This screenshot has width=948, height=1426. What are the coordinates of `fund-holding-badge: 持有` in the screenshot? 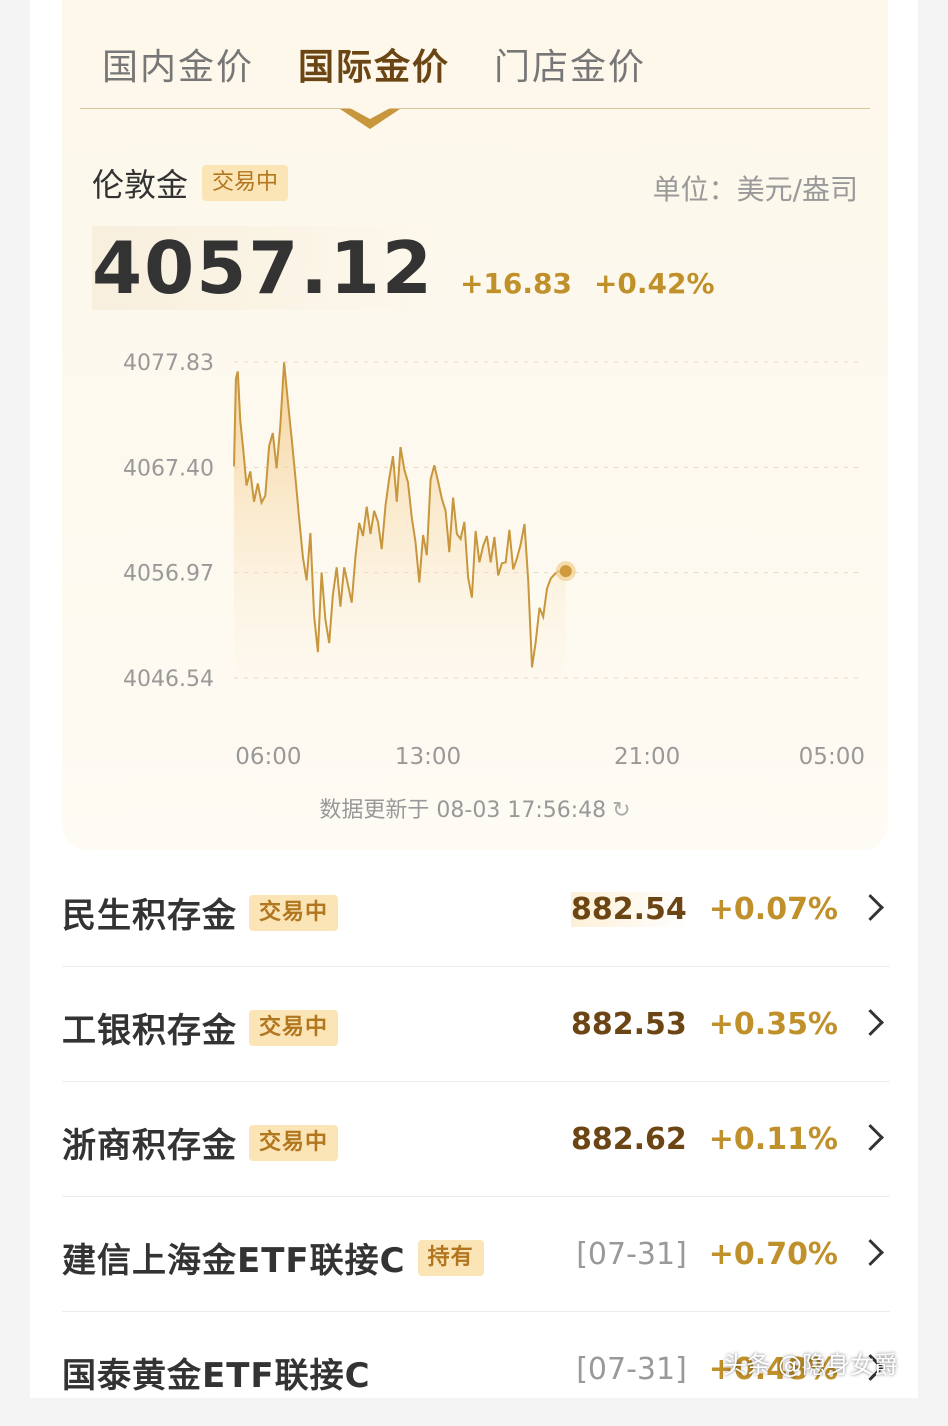 It's located at (450, 1257).